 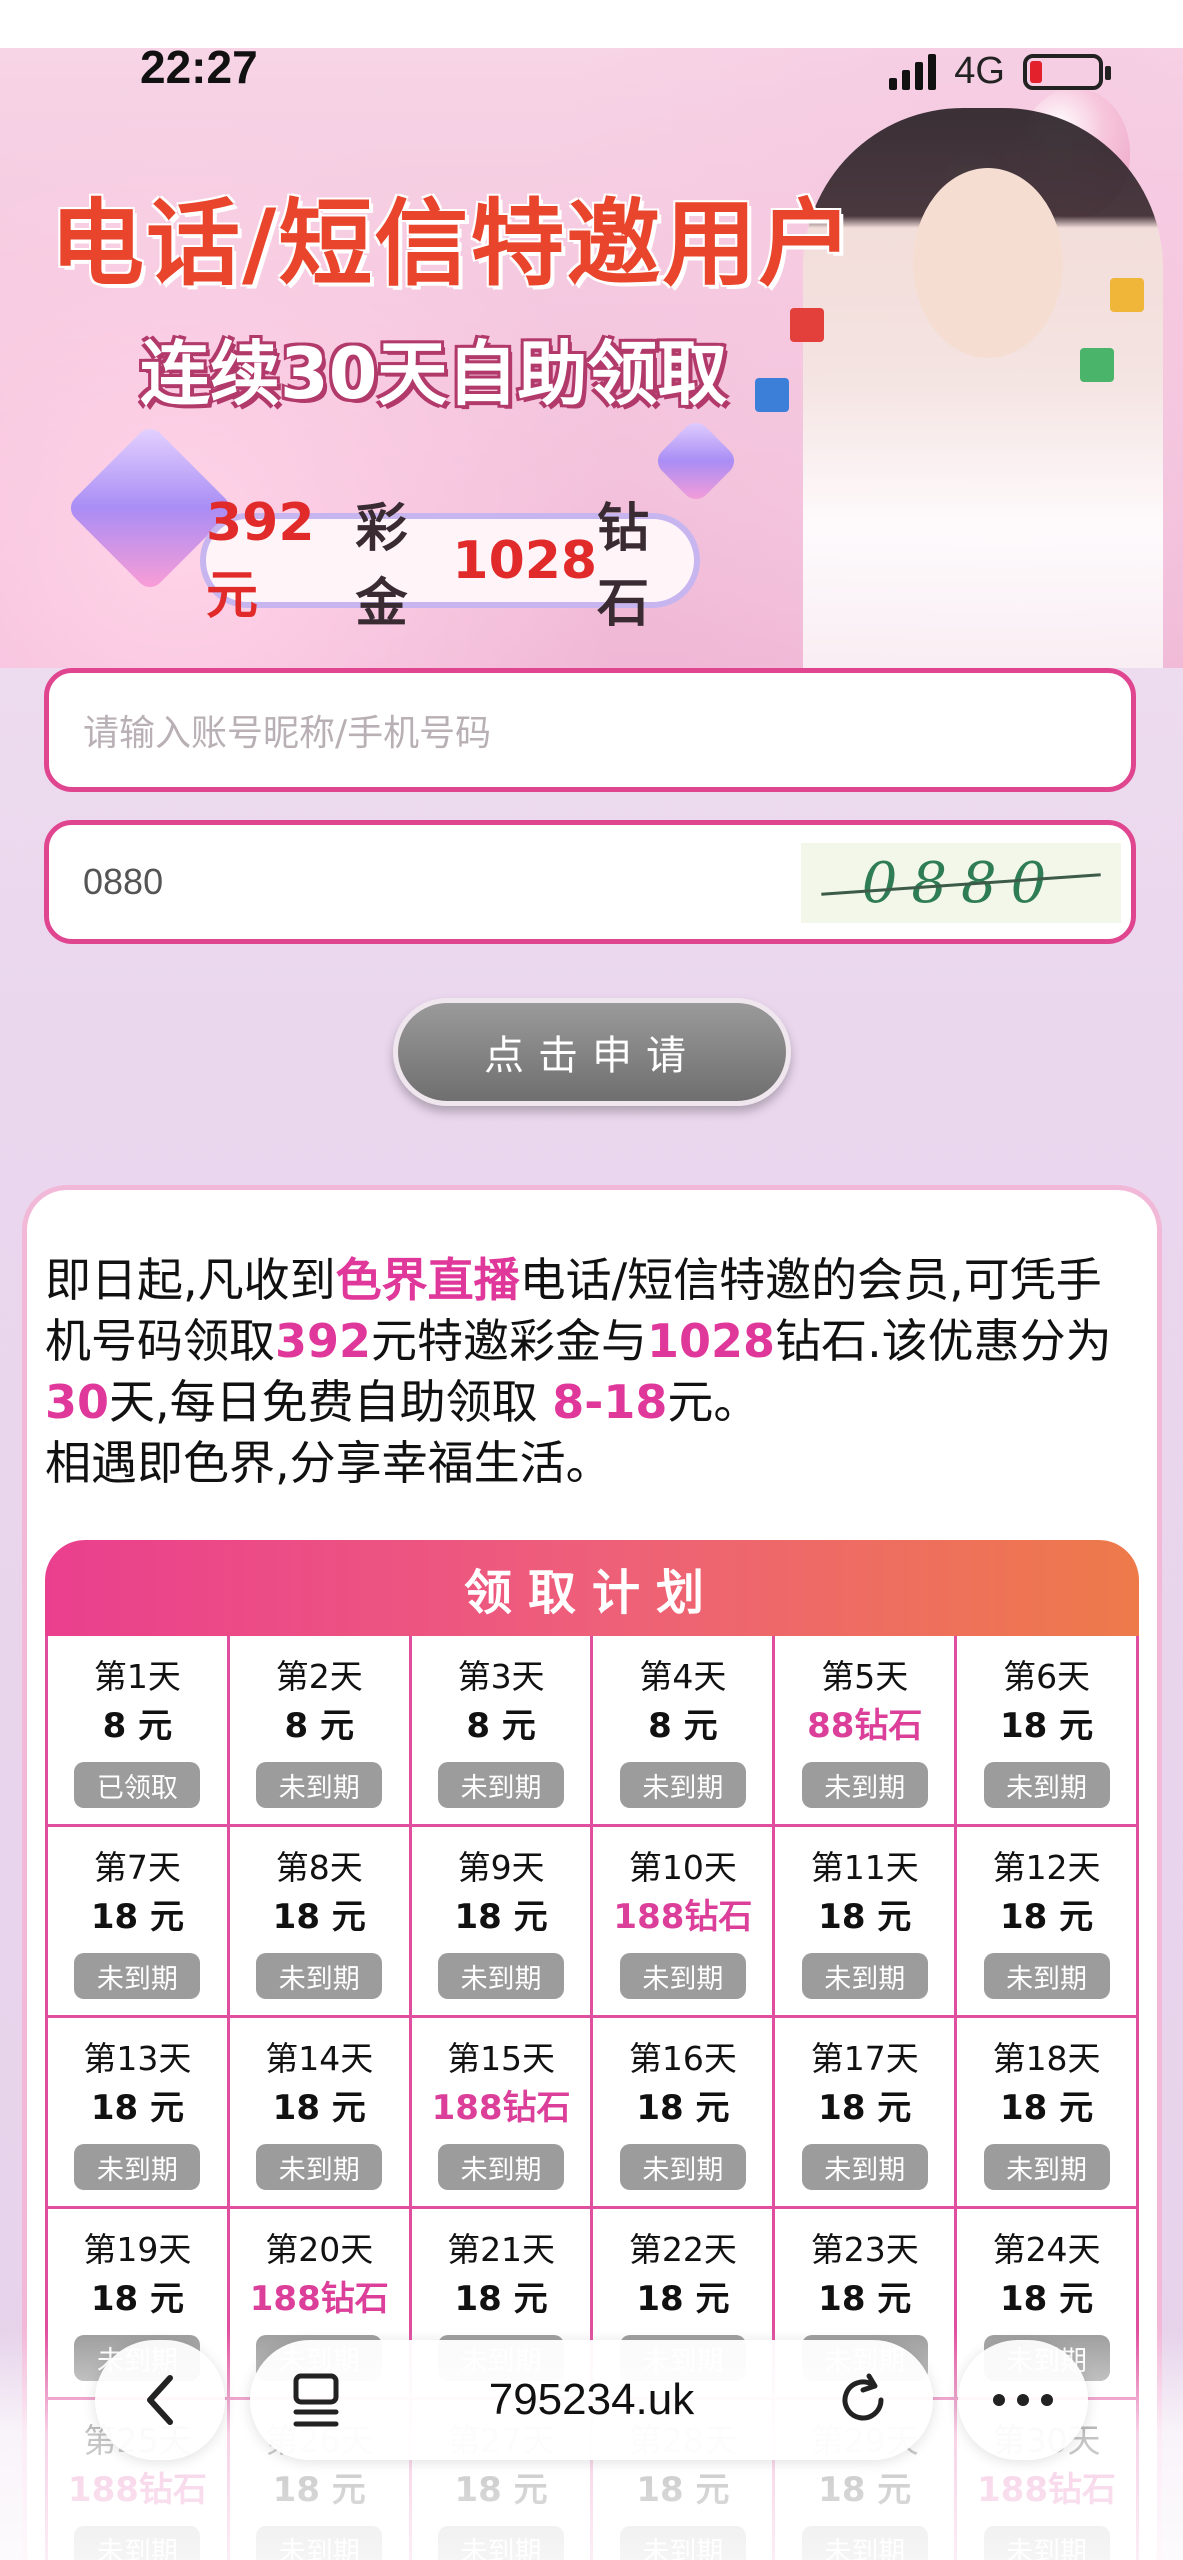 I want to click on intro-part: 元。, so click(x=713, y=1402).